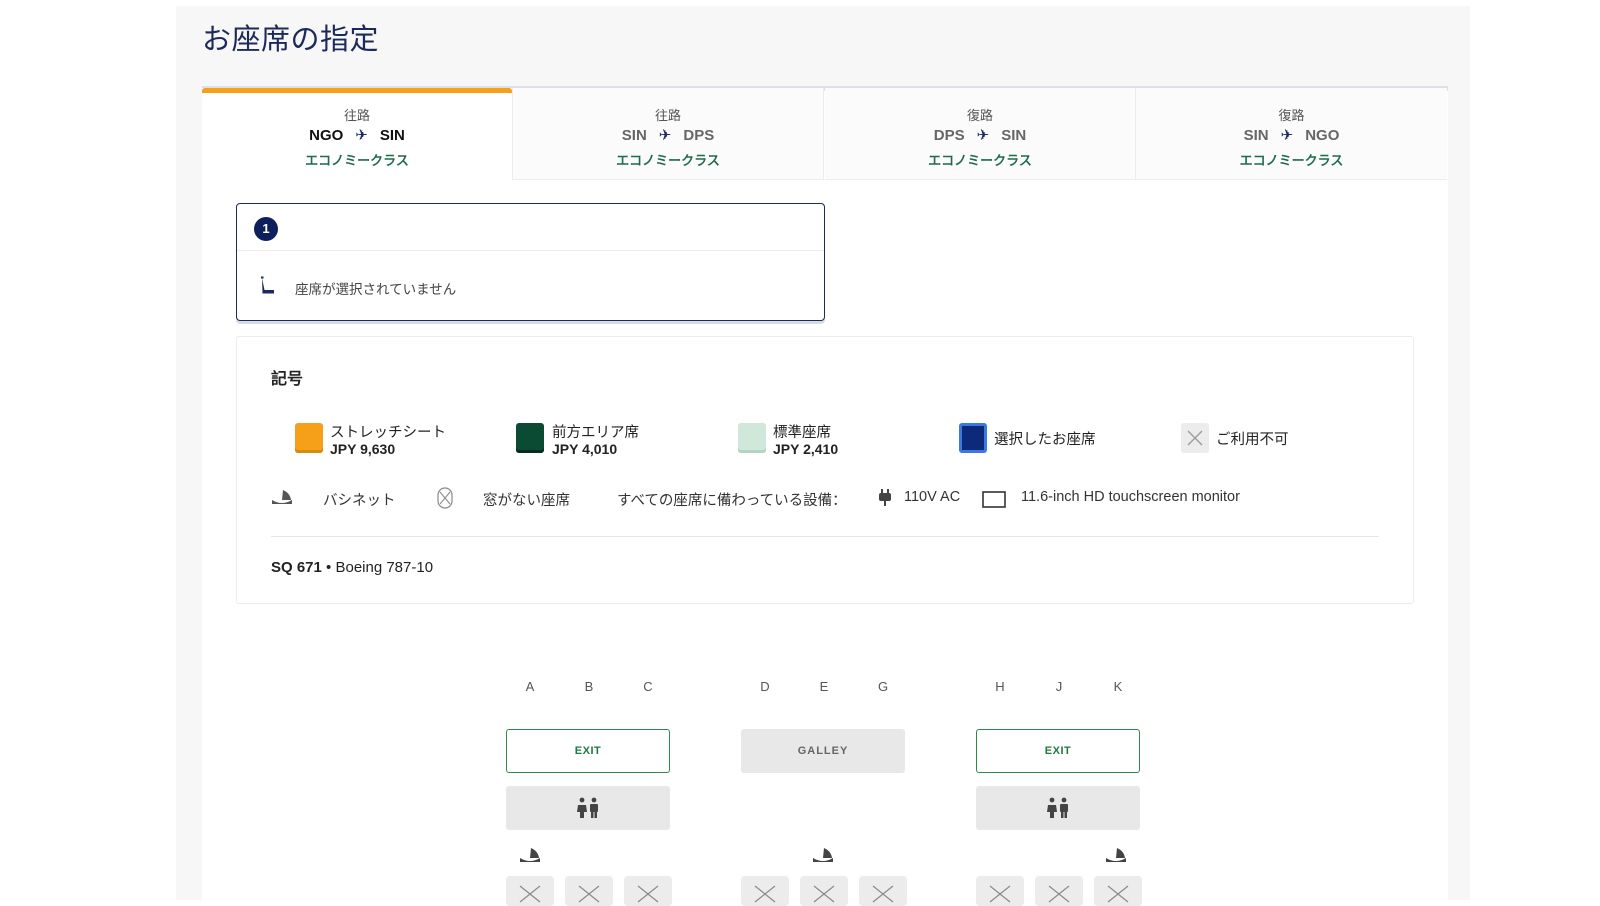  I want to click on column-letter-a: A, so click(530, 686).